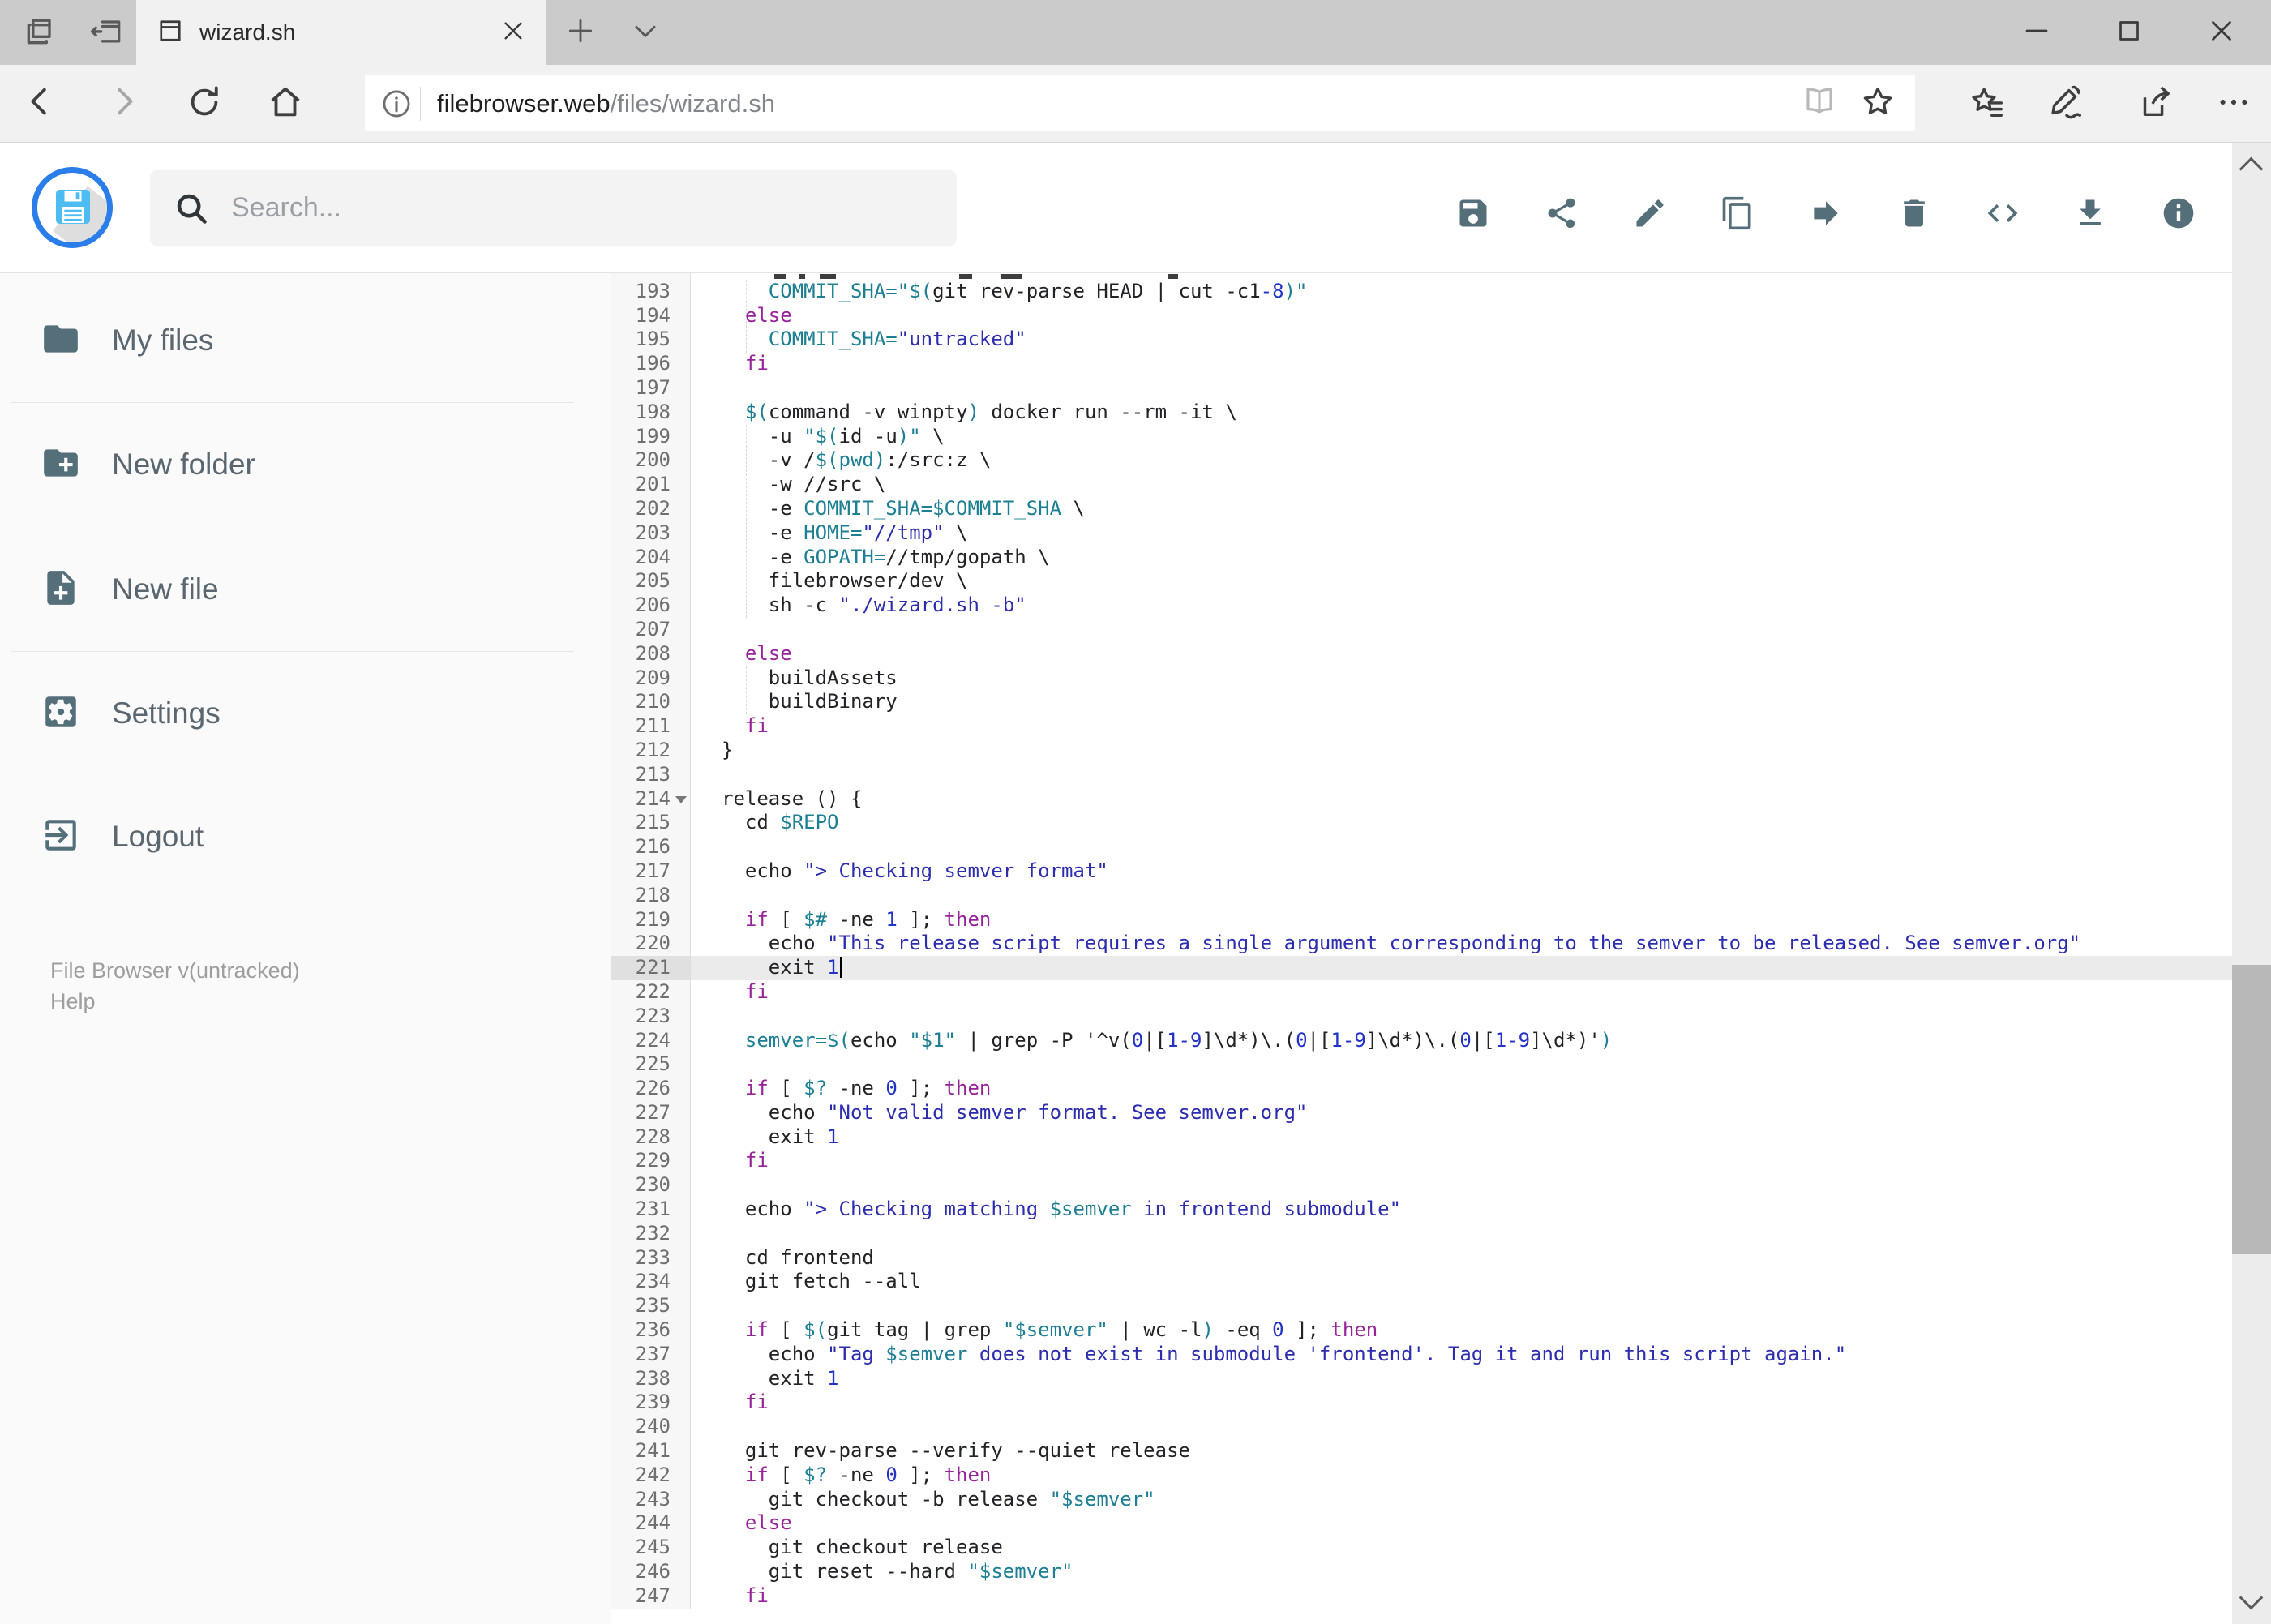 The image size is (2271, 1624). Describe the element at coordinates (305, 837) in the screenshot. I see `sidebar-item-logout: Logout` at that location.